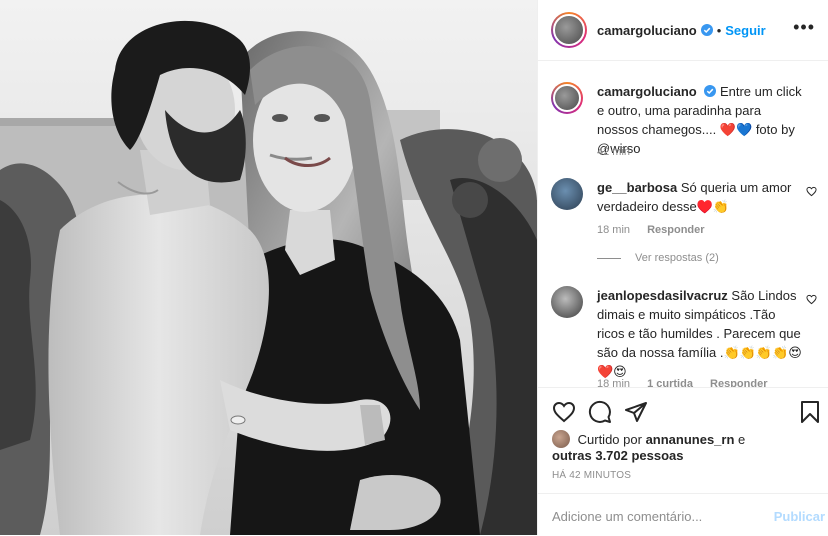 The height and width of the screenshot is (536, 828). I want to click on post-timestamp: HÁ 42 MINUTOS, so click(591, 475).